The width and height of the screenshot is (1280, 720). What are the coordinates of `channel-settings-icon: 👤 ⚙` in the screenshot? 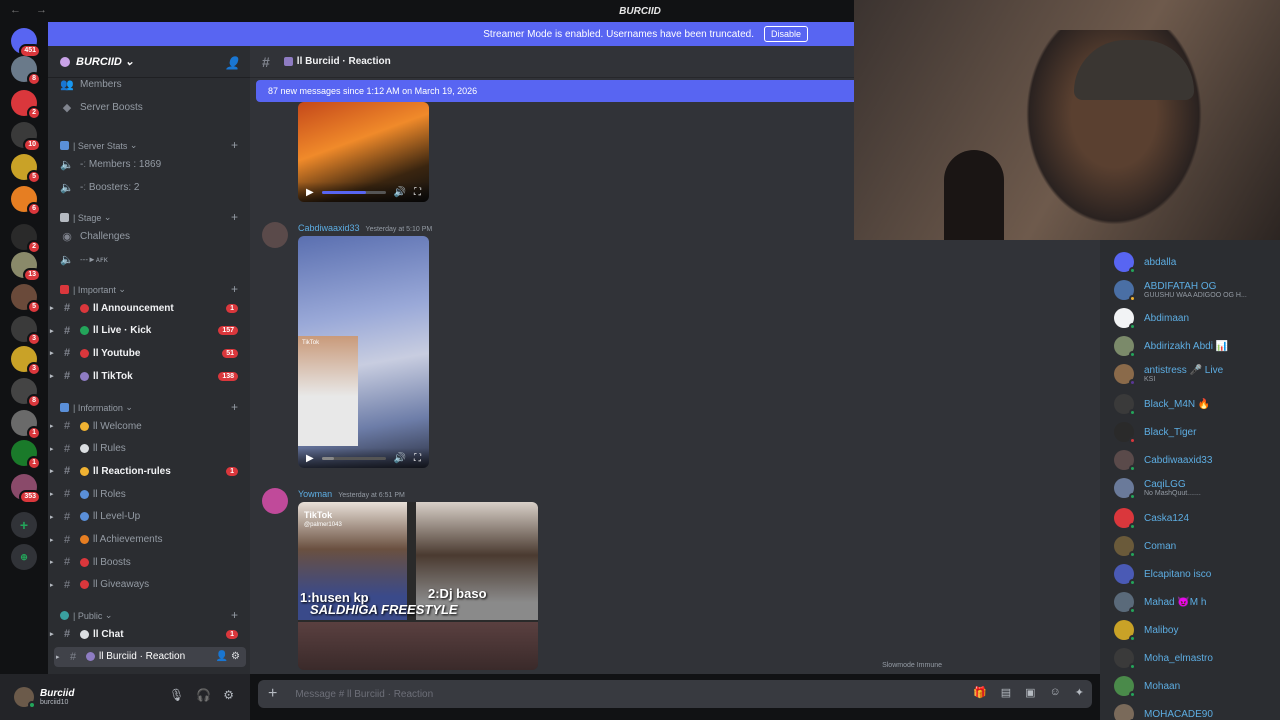 It's located at (228, 656).